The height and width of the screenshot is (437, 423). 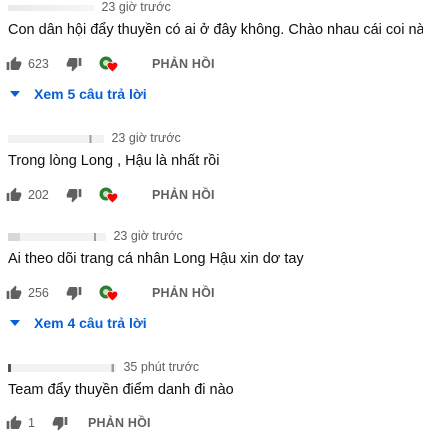 I want to click on view-replies-button: Xem 5 câu trả lời, so click(x=77, y=94).